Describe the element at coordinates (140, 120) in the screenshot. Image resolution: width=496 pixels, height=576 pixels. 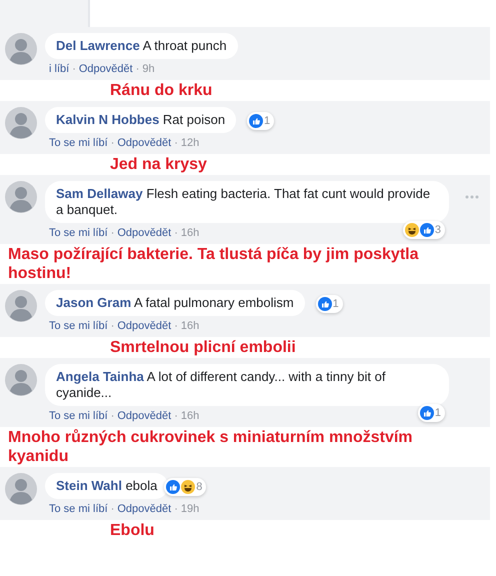
I see `comment-bubble: Kalvin N Hobbes Rat poison` at that location.